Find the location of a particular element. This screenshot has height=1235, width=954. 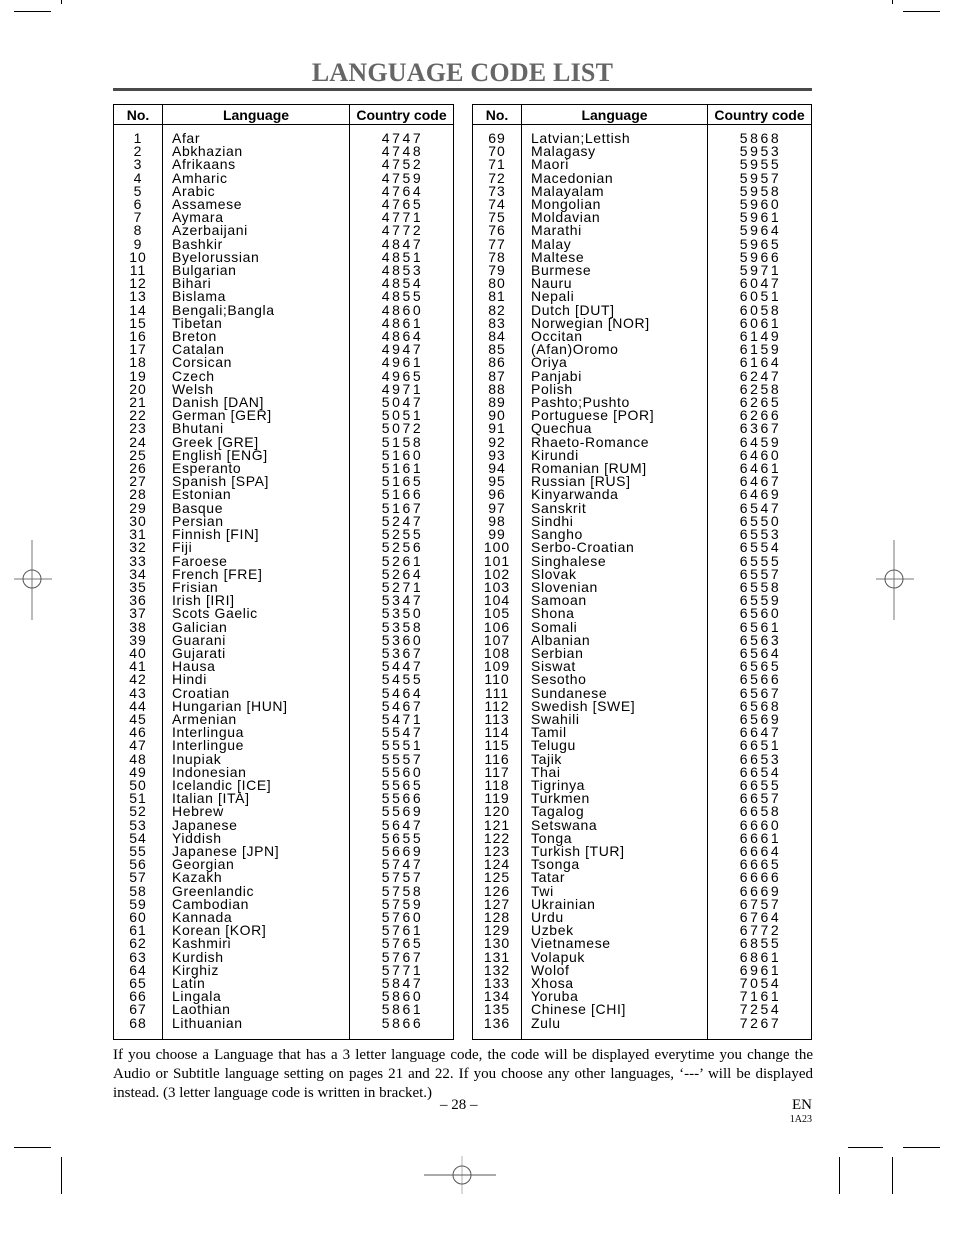

table-row: 68 Lithuanian 5866 is located at coordinates (283, 1028).